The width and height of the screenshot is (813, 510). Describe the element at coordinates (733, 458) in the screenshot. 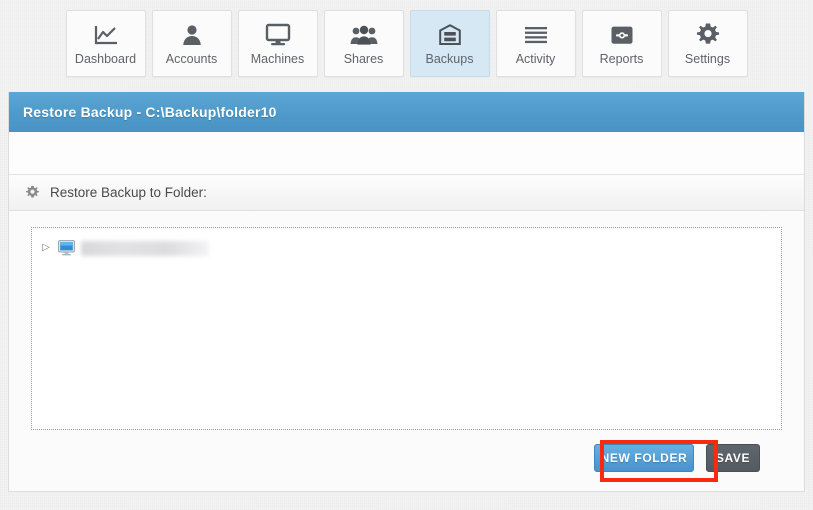

I see `save-button: SAVE` at that location.